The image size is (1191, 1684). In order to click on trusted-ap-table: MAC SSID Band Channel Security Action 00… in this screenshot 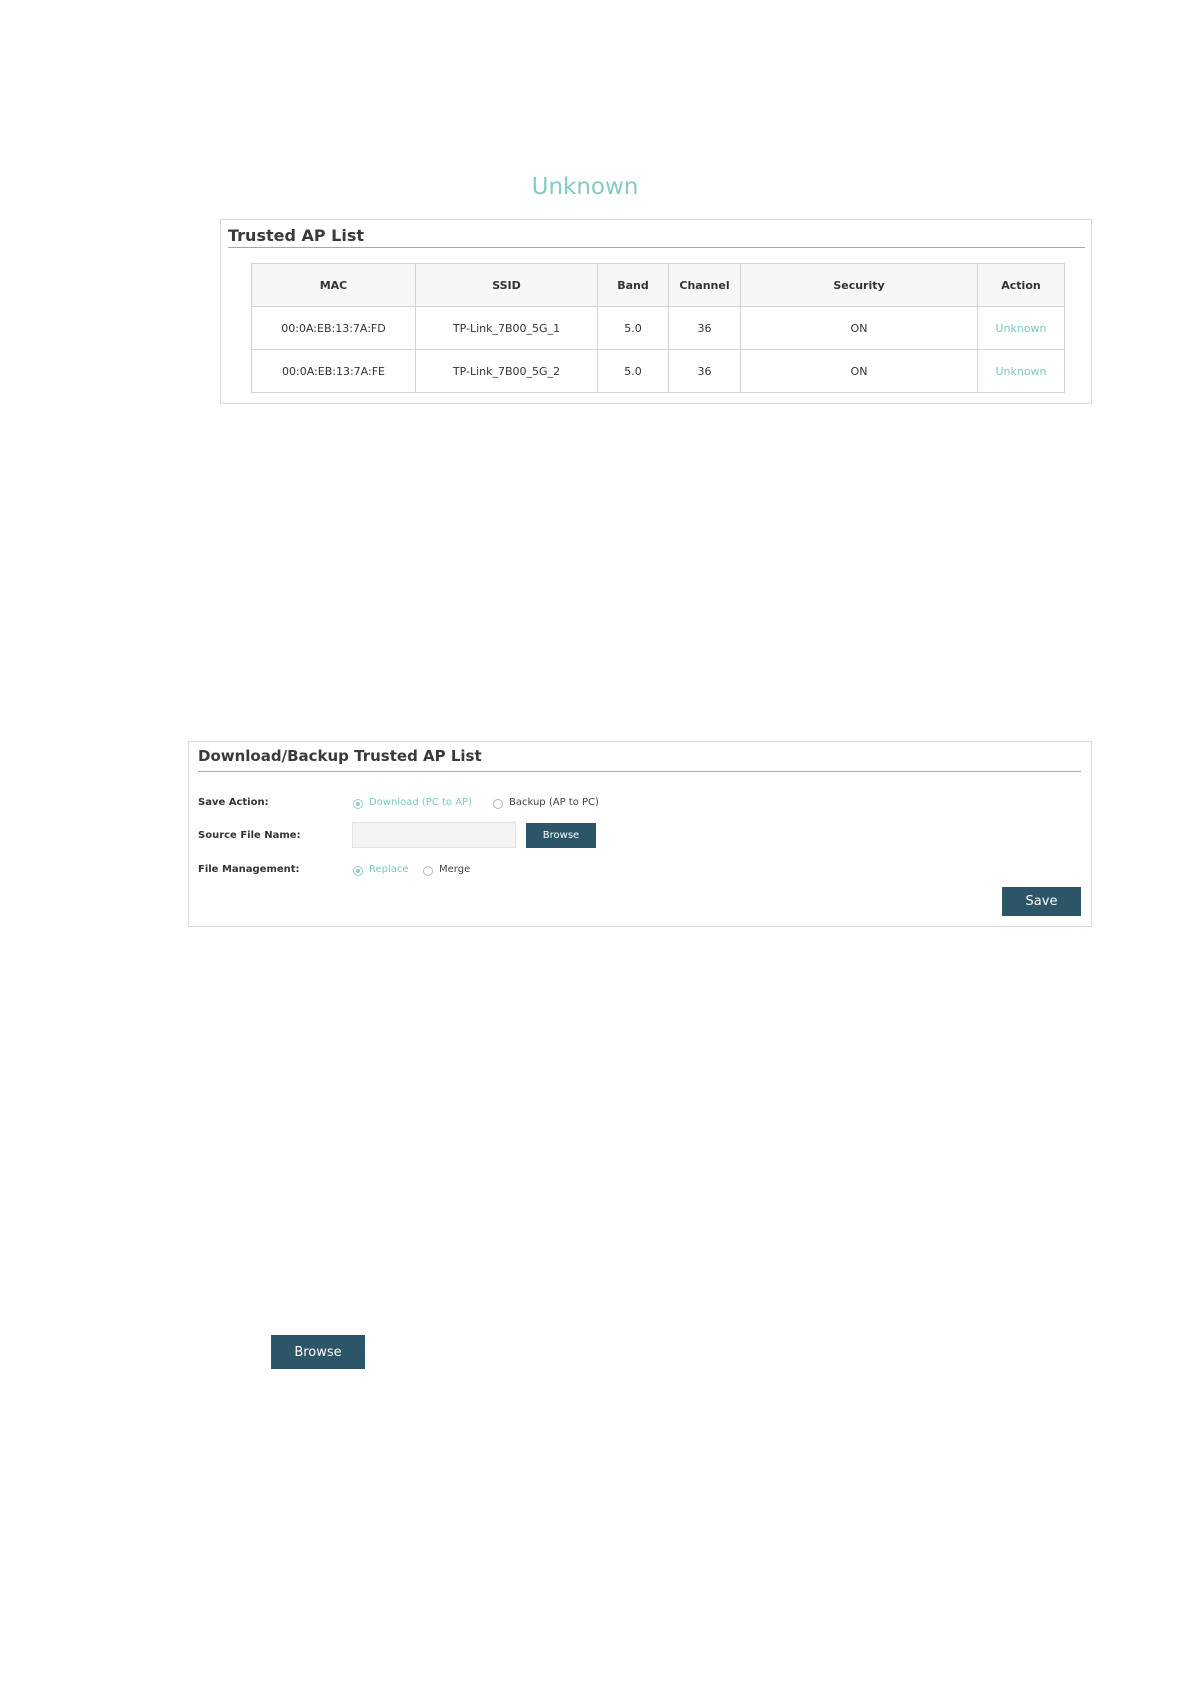, I will do `click(658, 328)`.